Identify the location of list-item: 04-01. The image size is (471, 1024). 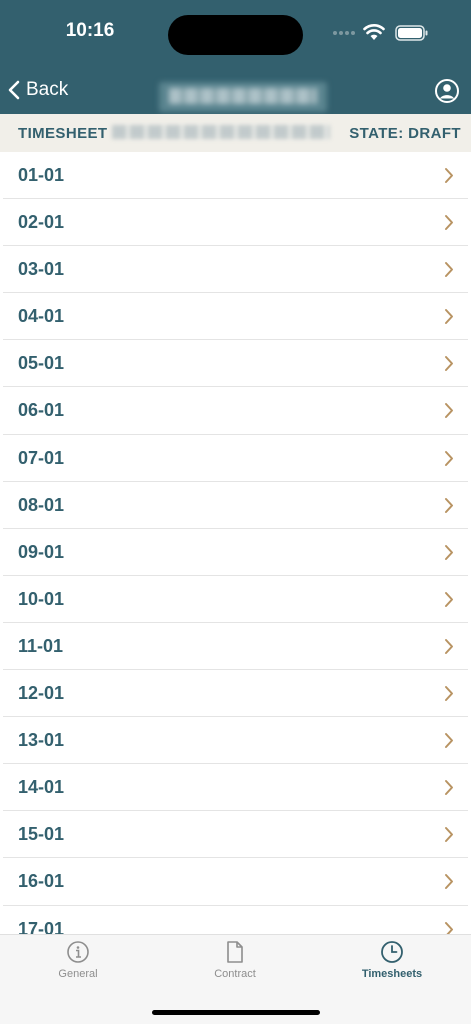
(235, 317).